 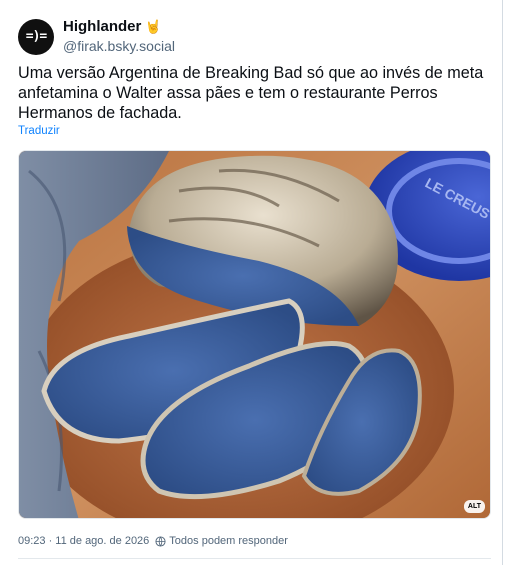 What do you see at coordinates (160, 541) in the screenshot?
I see `globe-icon` at bounding box center [160, 541].